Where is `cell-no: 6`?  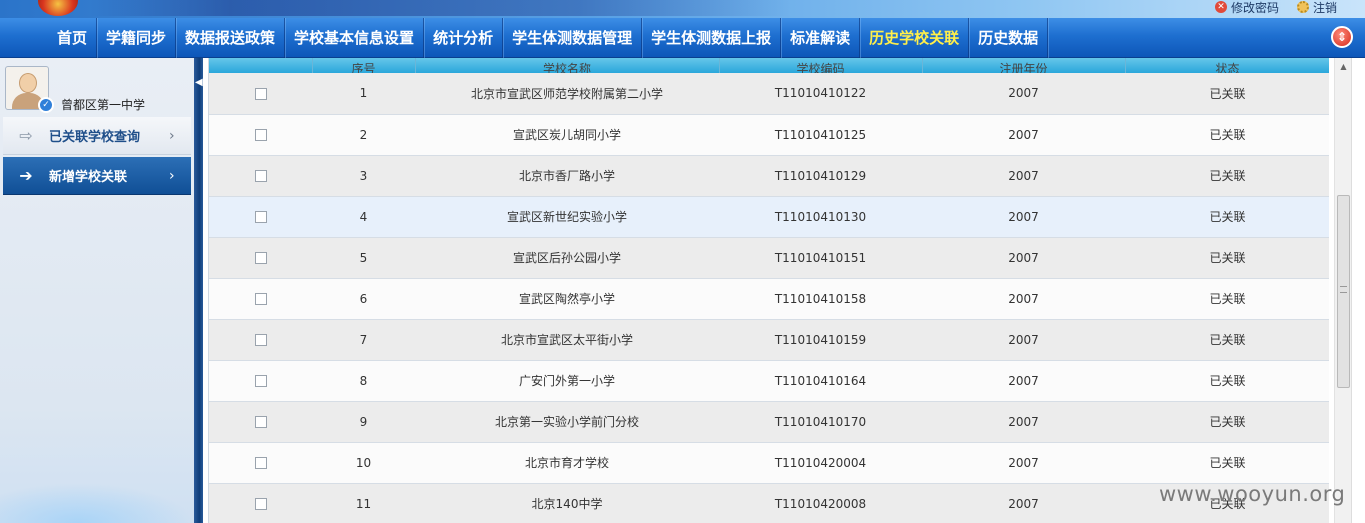 cell-no: 6 is located at coordinates (363, 299).